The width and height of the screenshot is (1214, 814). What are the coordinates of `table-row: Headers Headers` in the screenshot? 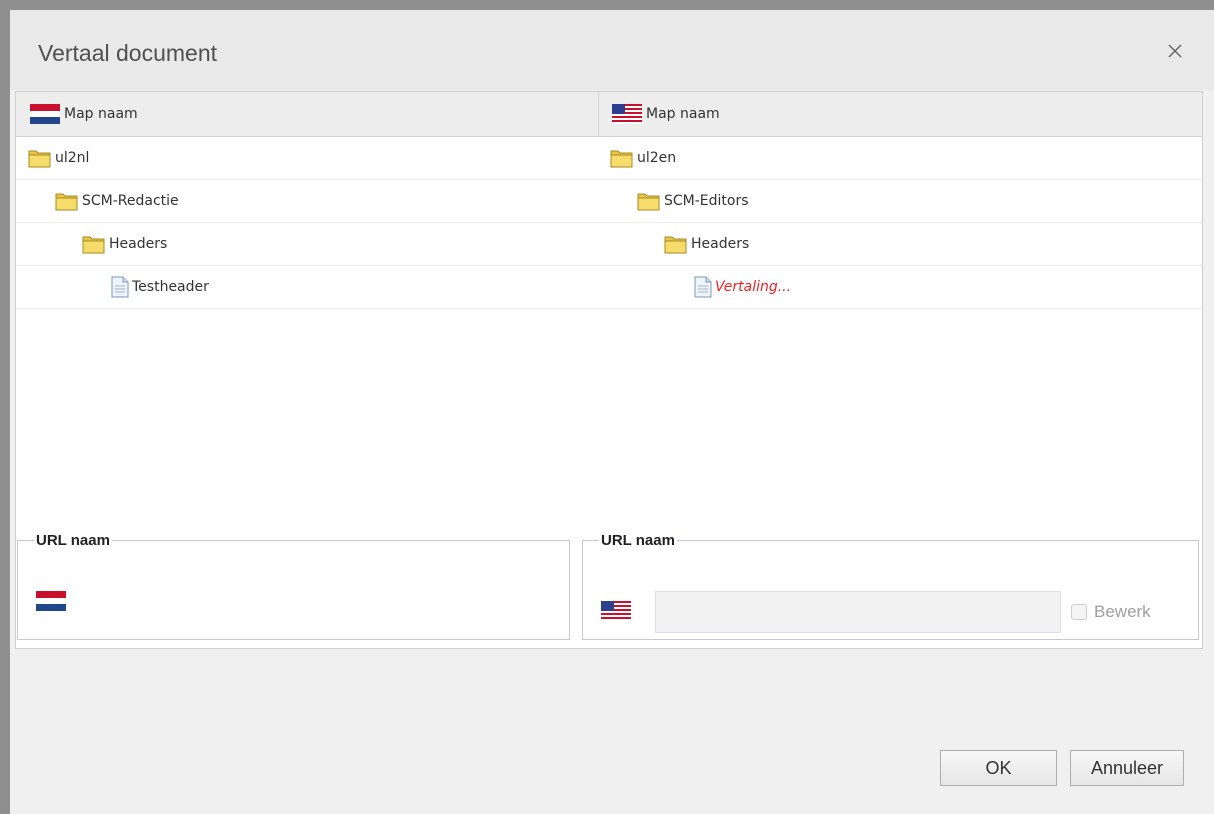 It's located at (609, 244).